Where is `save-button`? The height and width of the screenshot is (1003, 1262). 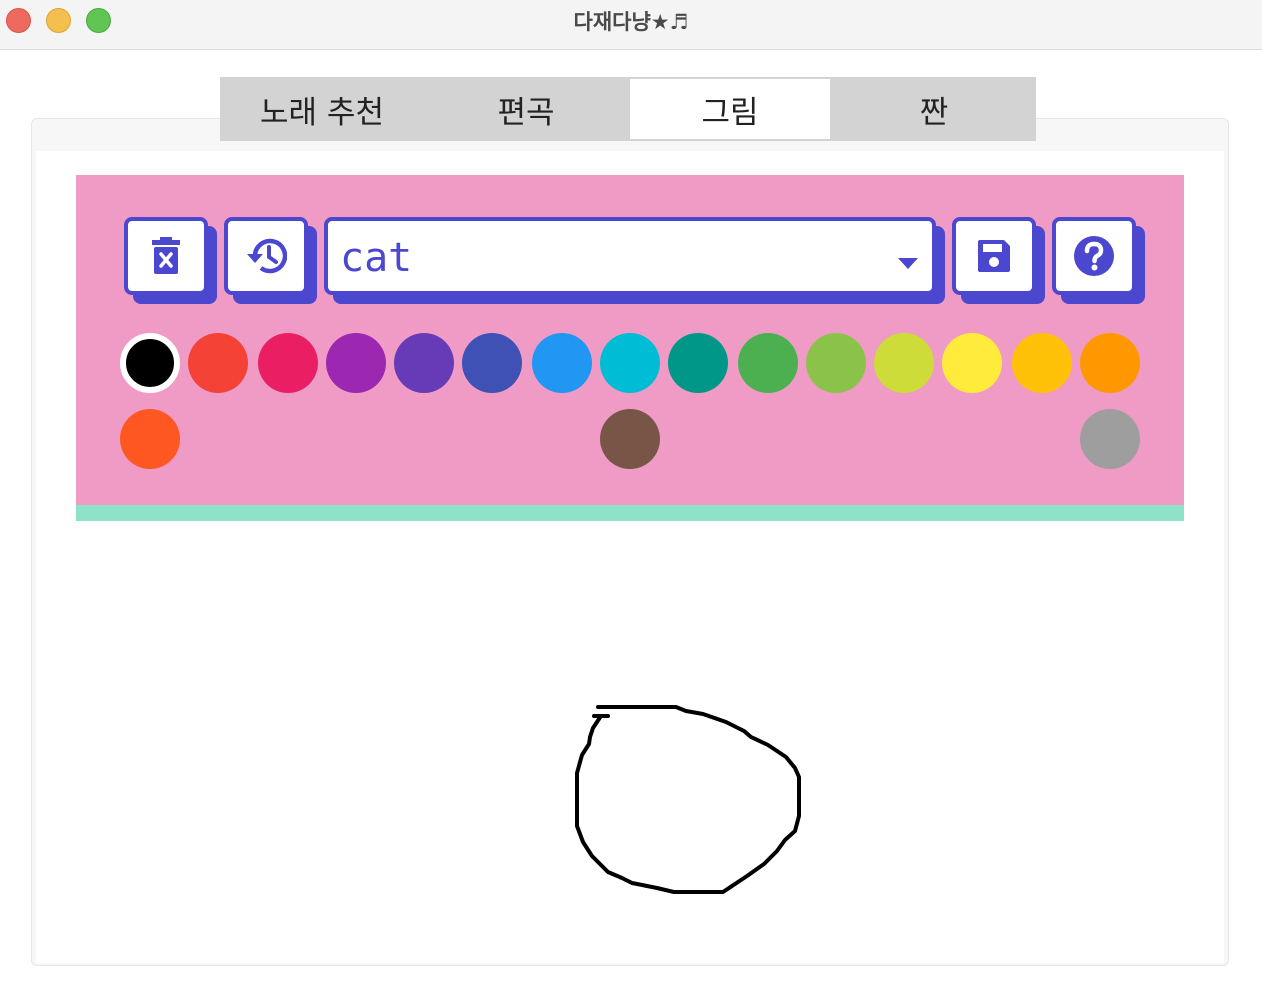 save-button is located at coordinates (994, 256).